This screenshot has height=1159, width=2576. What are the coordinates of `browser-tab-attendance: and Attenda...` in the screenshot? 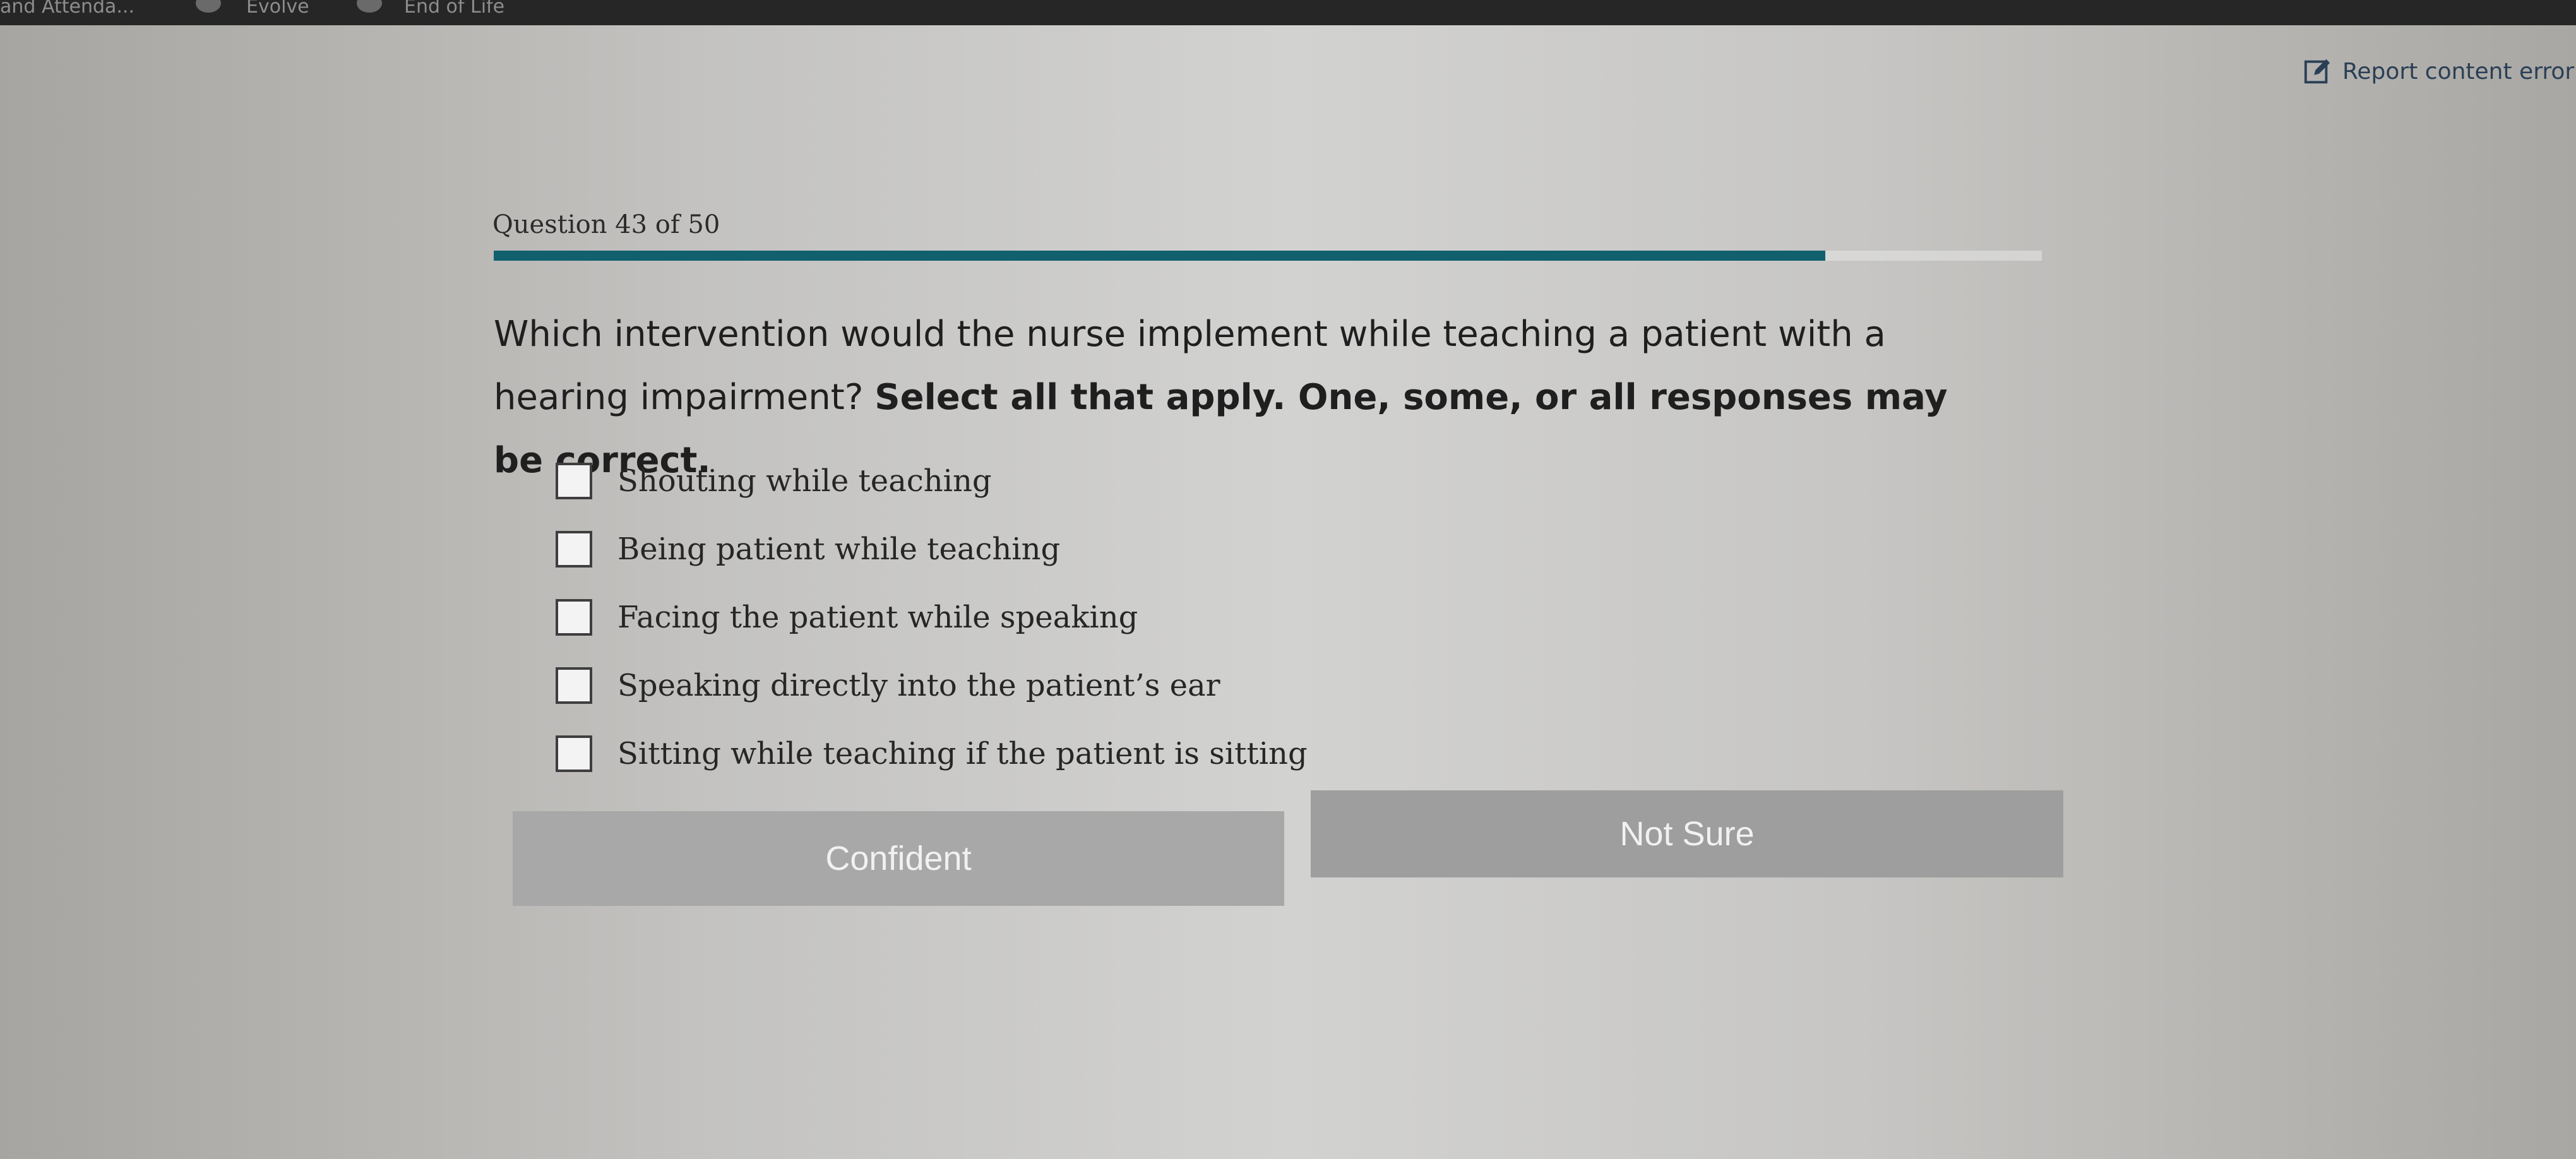 It's located at (67, 8).